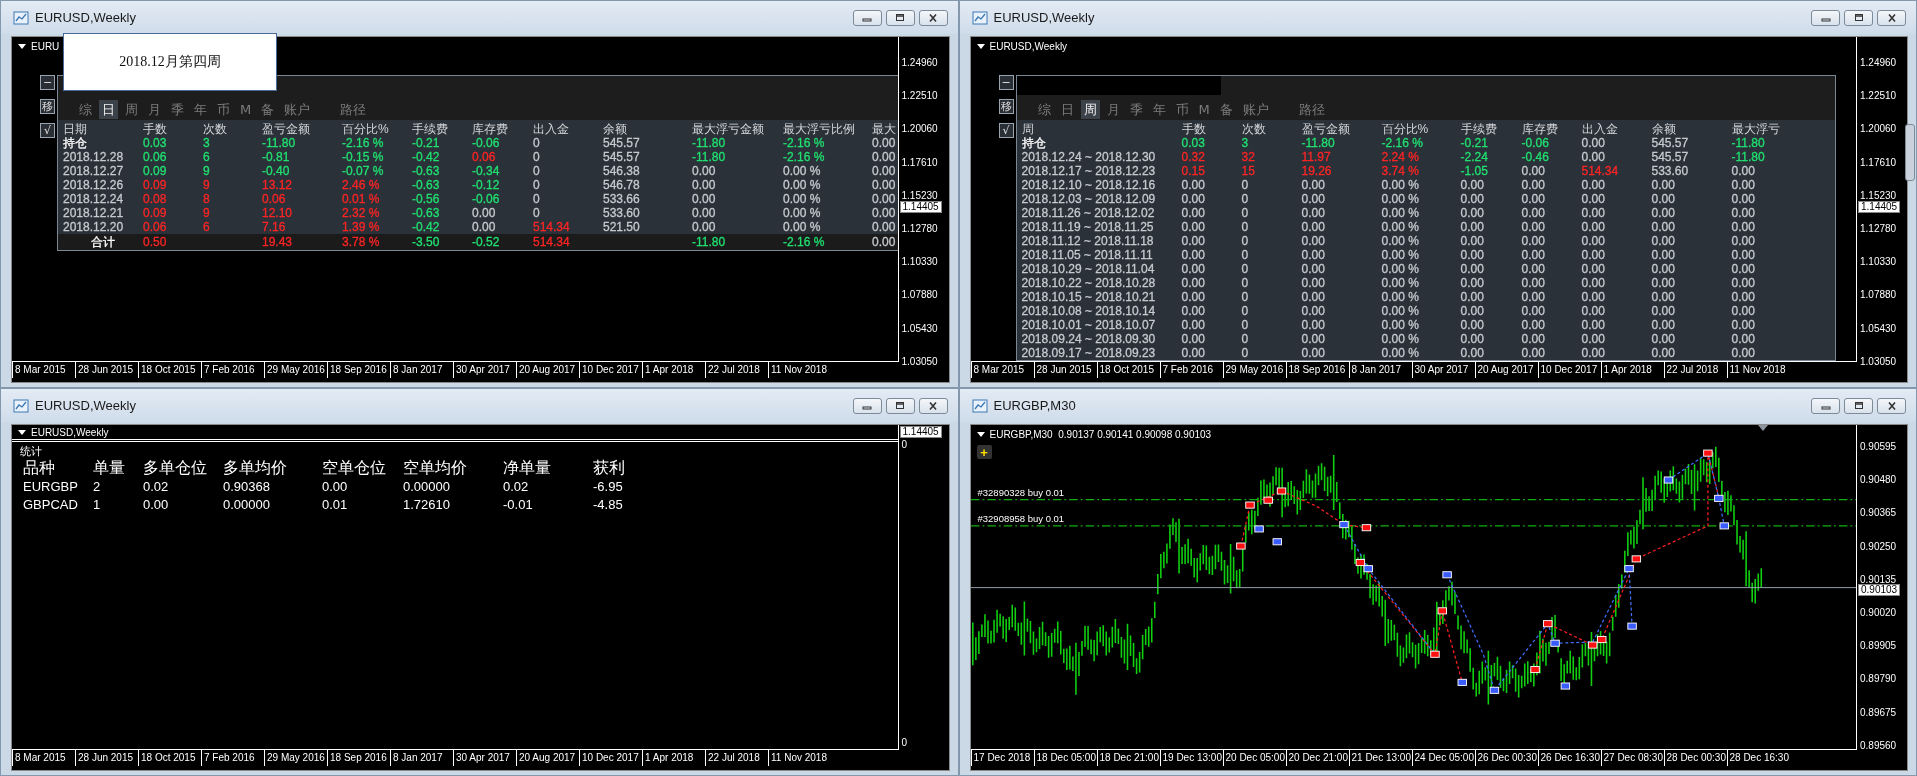 Image resolution: width=1917 pixels, height=776 pixels. Describe the element at coordinates (919, 129) in the screenshot. I see `price-label: 1.20060` at that location.